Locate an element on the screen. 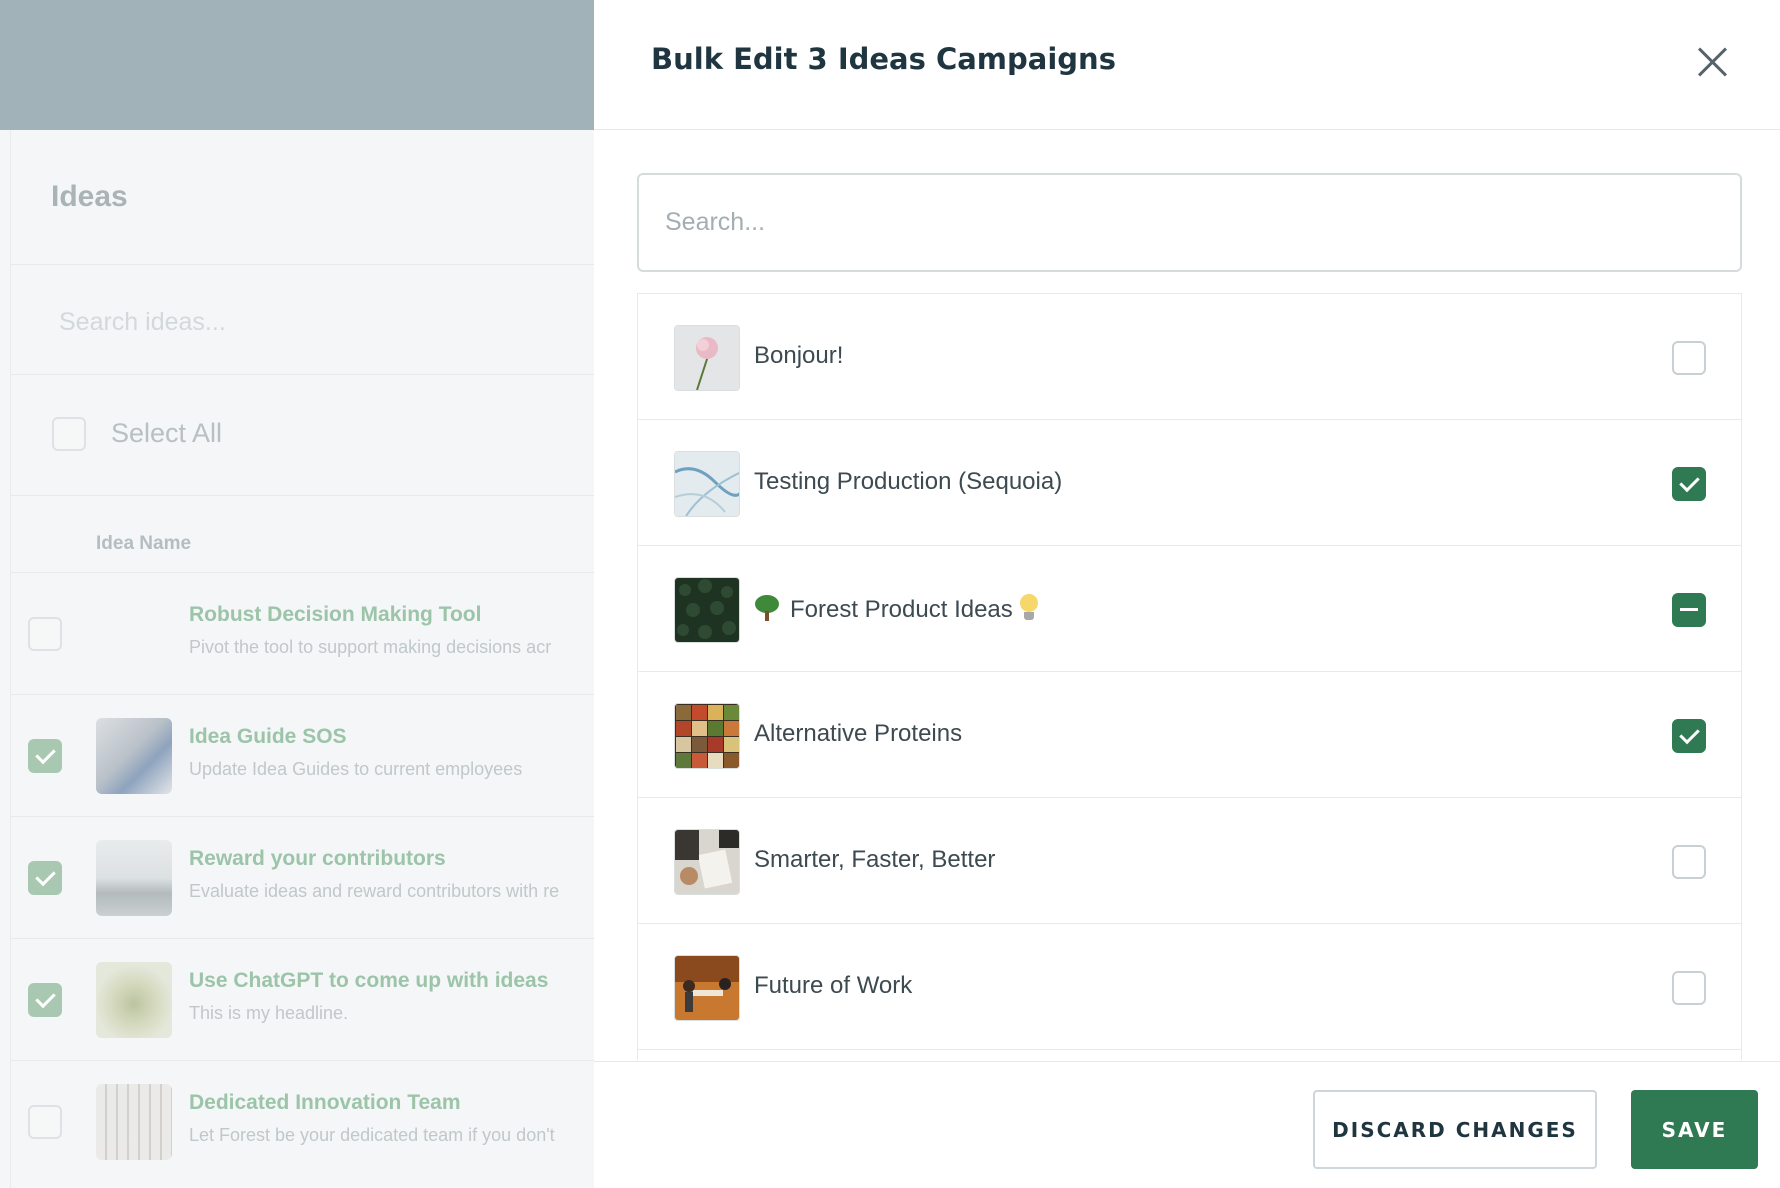  campaign-name-container: Forest Product Ideas is located at coordinates (896, 609).